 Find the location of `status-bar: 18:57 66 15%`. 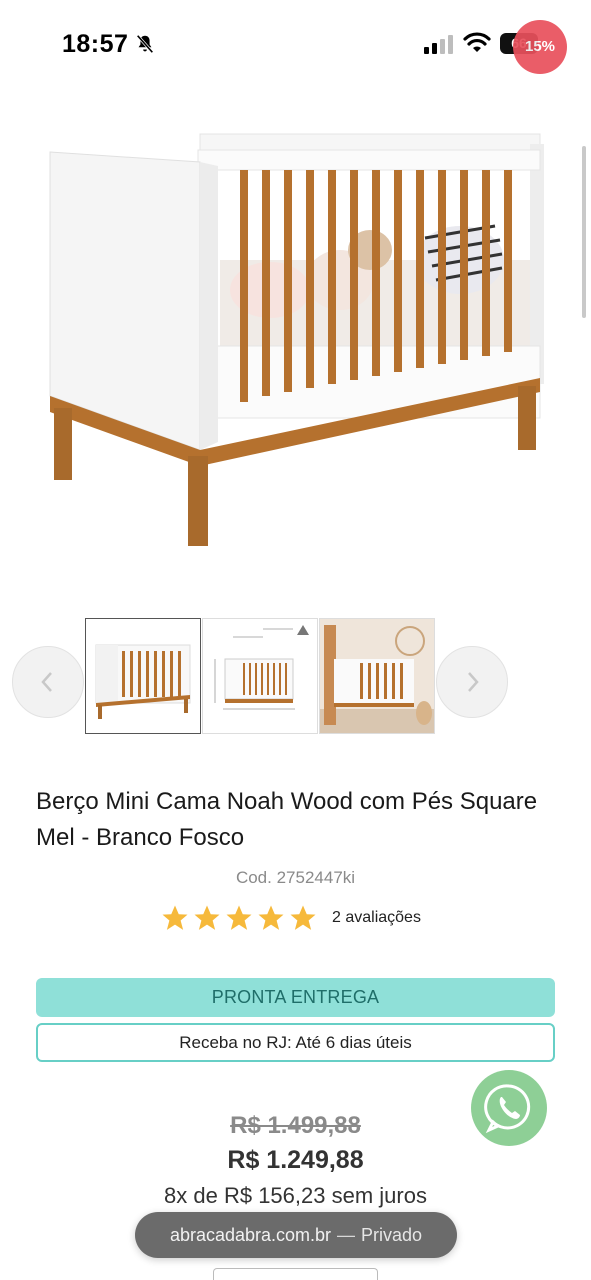

status-bar: 18:57 66 15% is located at coordinates (295, 45).